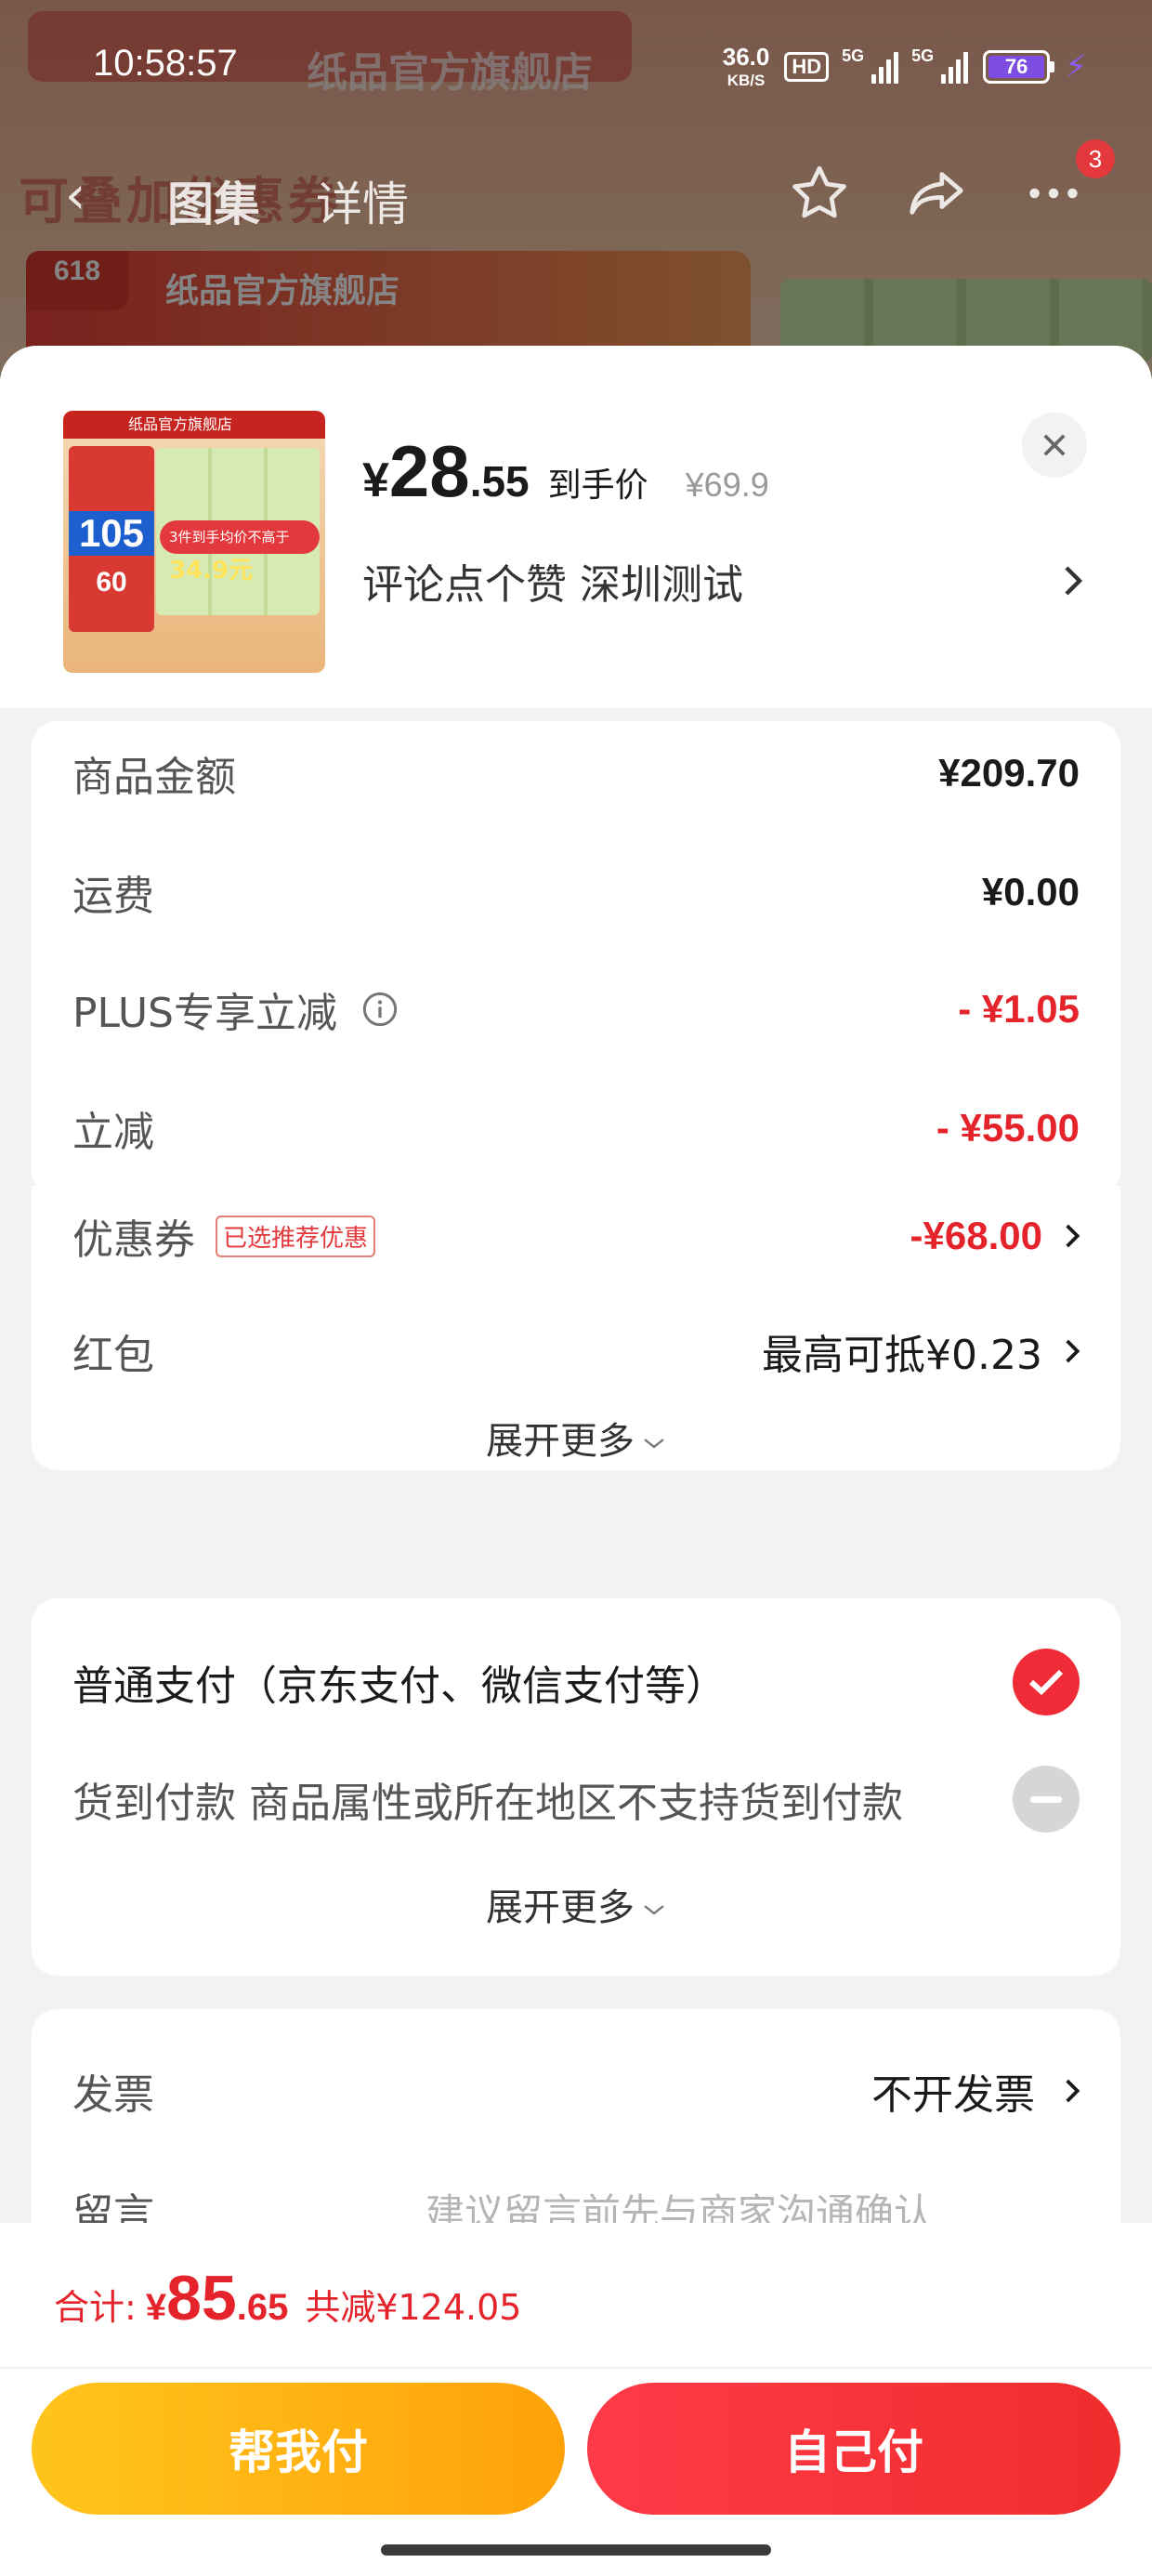  What do you see at coordinates (923, 55) in the screenshot?
I see `signal-2-label: 5G` at bounding box center [923, 55].